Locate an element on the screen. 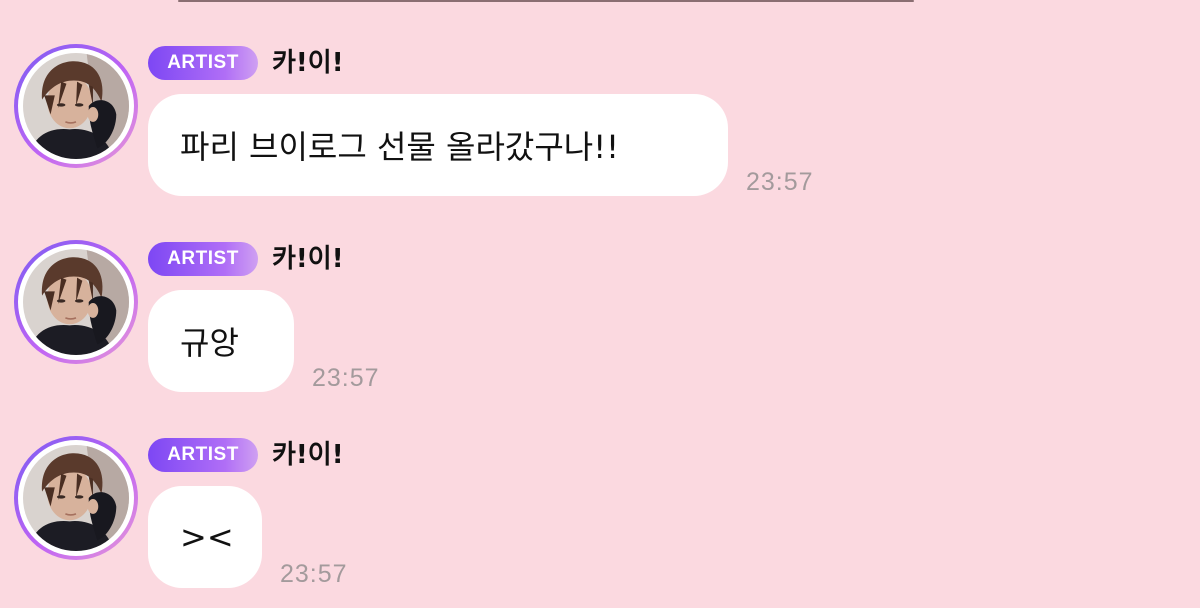 The image size is (1200, 608). top-divider is located at coordinates (546, 1).